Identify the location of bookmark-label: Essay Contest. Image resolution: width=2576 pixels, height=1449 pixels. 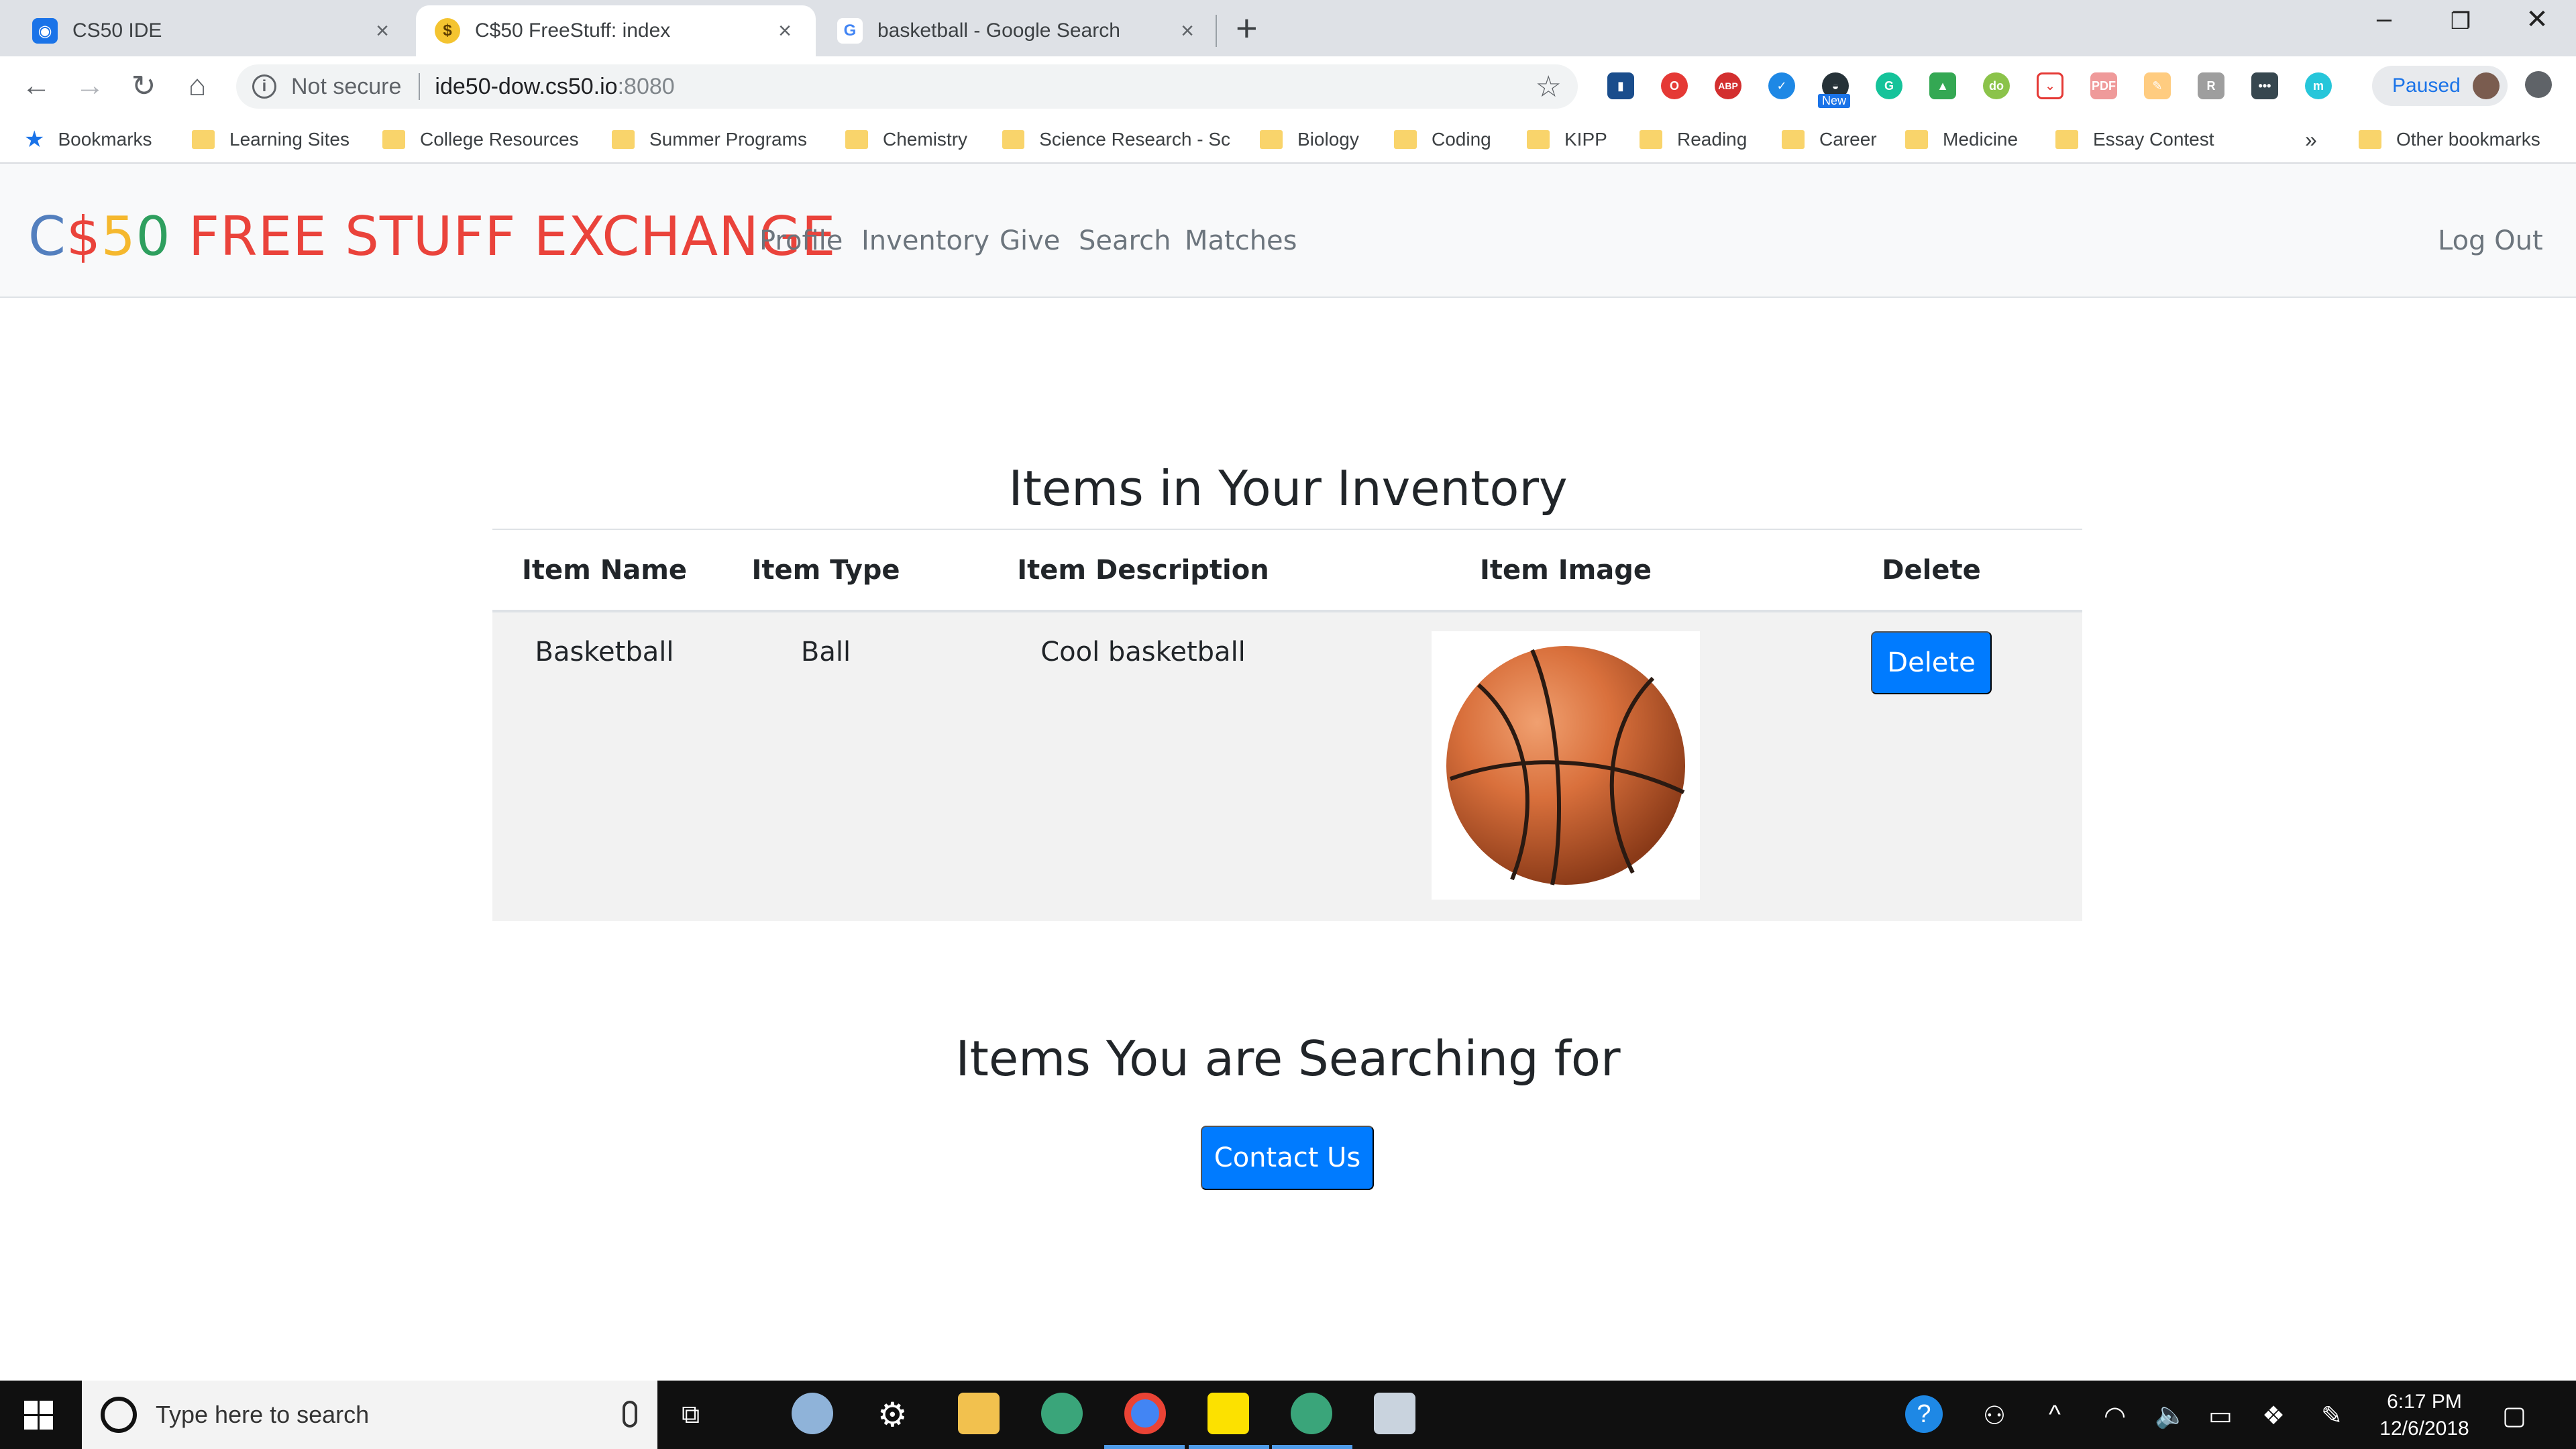
(2153, 139).